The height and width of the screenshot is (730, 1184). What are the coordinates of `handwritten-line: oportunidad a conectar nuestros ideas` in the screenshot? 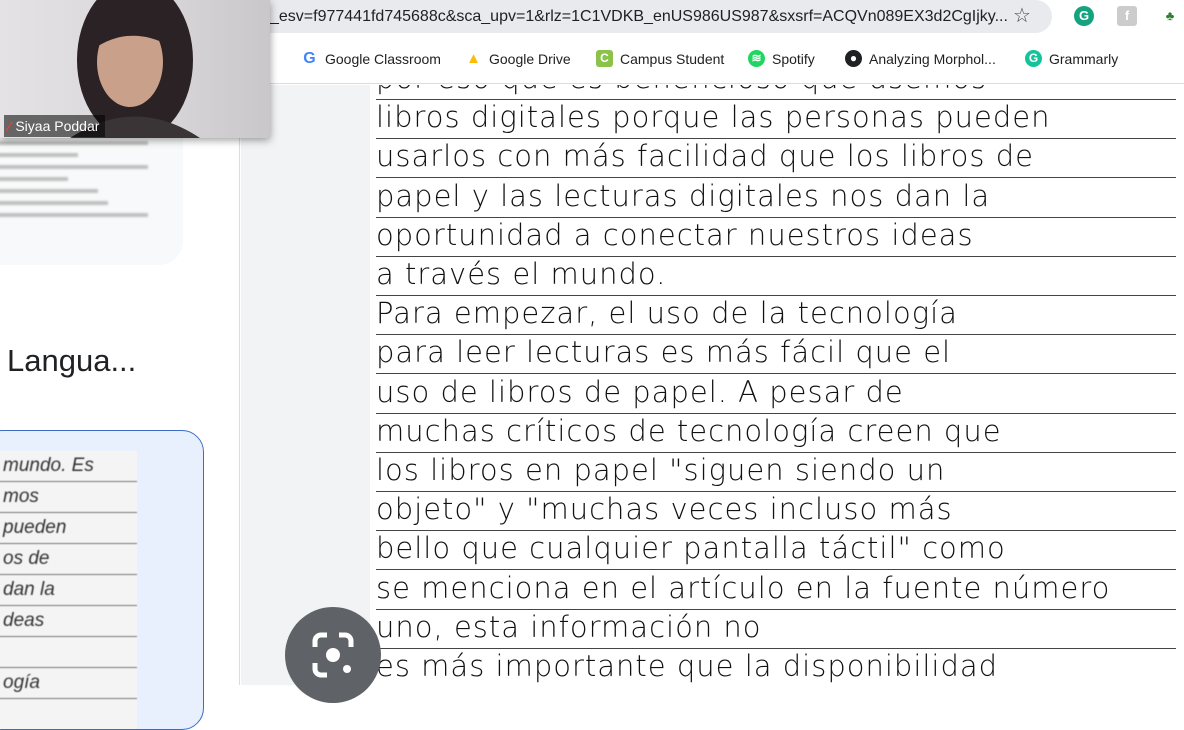 It's located at (776, 237).